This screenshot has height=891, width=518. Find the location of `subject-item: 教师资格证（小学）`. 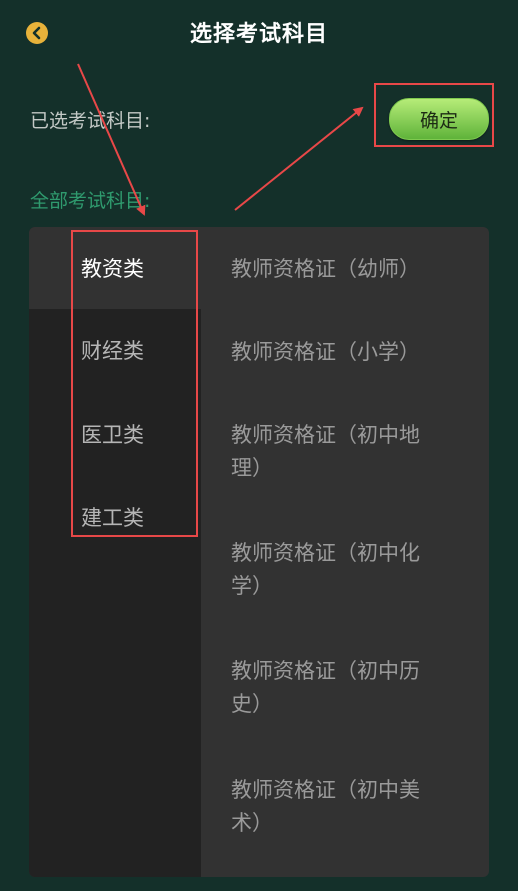

subject-item: 教师资格证（小学） is located at coordinates (340, 352).